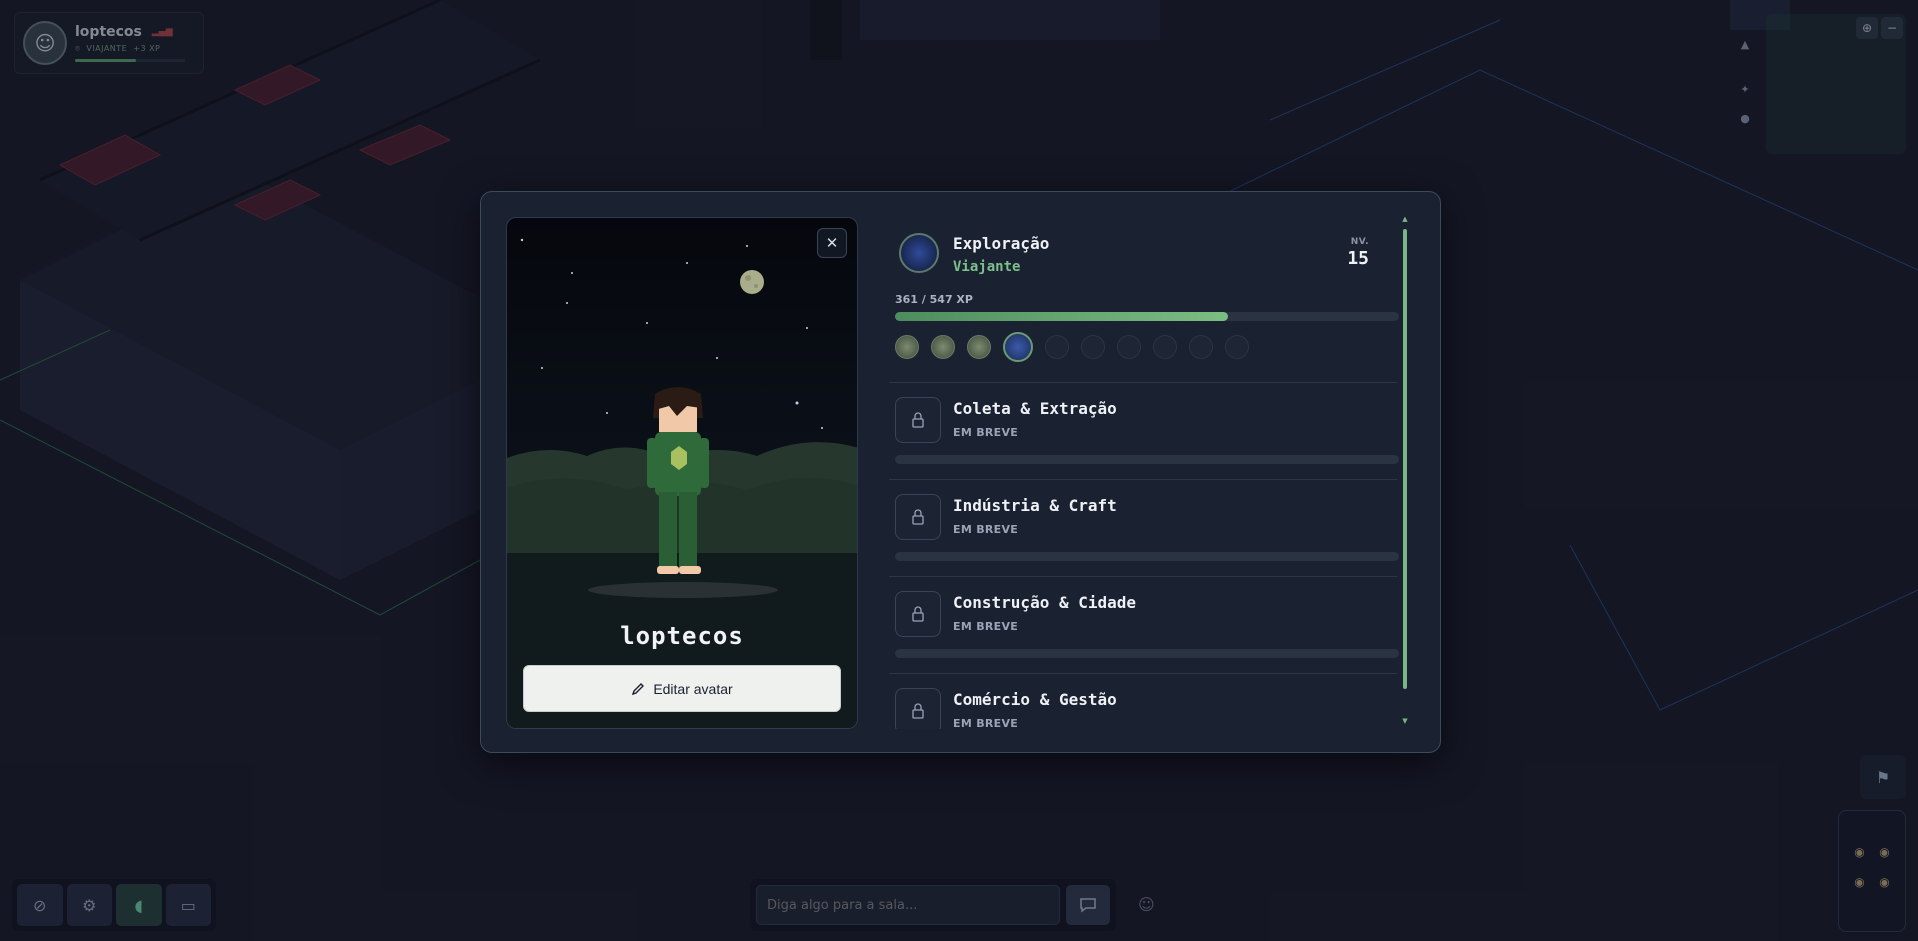 This screenshot has width=1918, height=941. What do you see at coordinates (1892, 28) in the screenshot?
I see `minimize-icon: −` at bounding box center [1892, 28].